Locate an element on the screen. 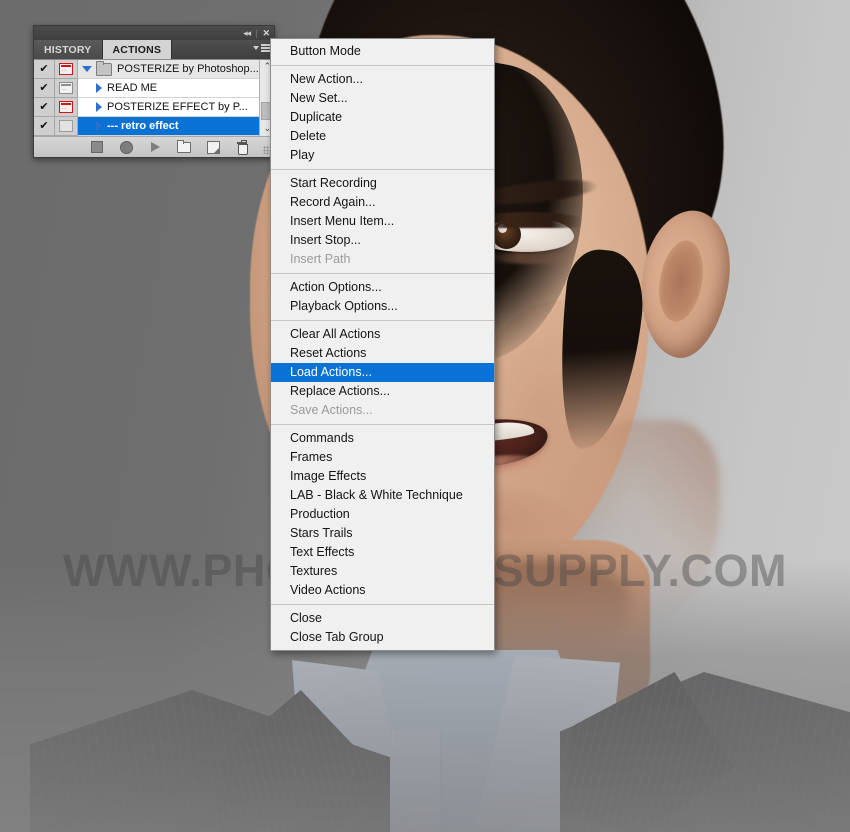 This screenshot has height=832, width=850. menu-item-text-effects: Text Effects is located at coordinates (382, 552).